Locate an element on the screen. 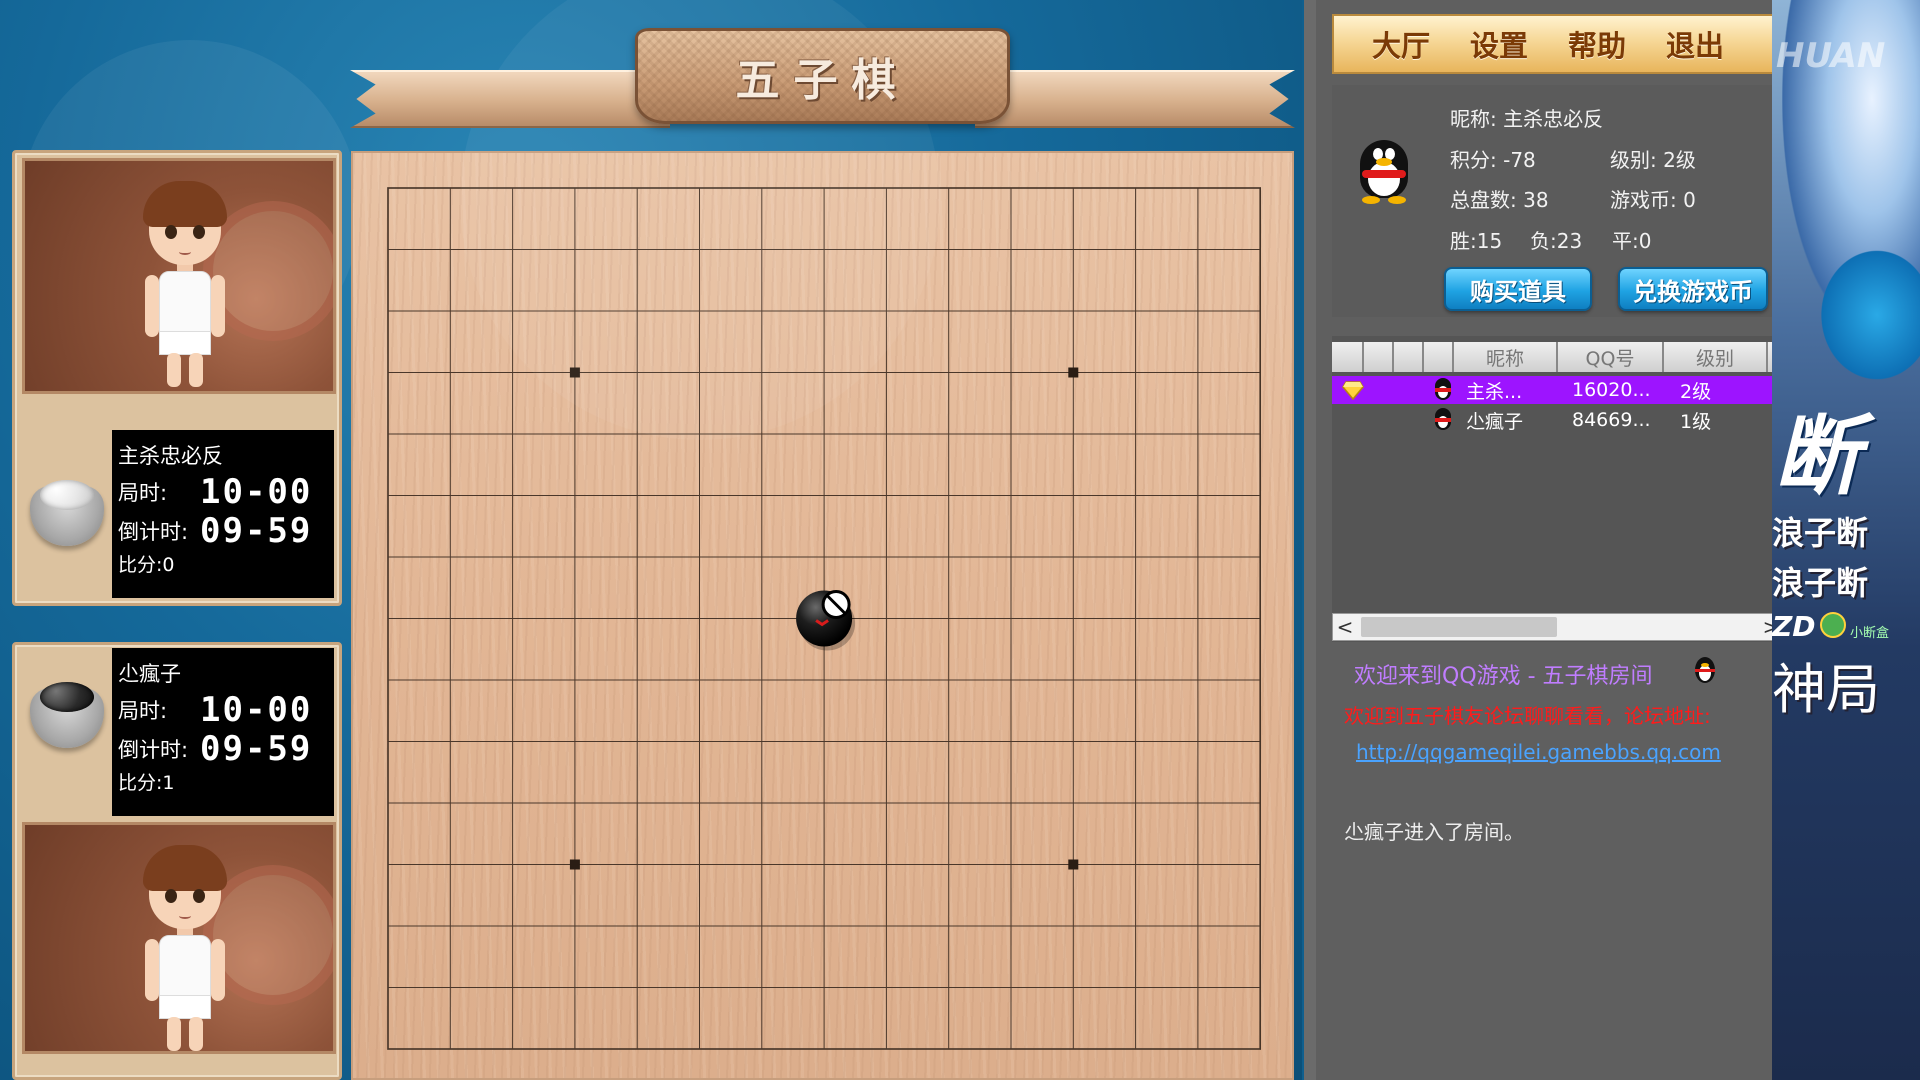 Image resolution: width=1920 pixels, height=1080 pixels. coins-value: 0 is located at coordinates (1689, 200).